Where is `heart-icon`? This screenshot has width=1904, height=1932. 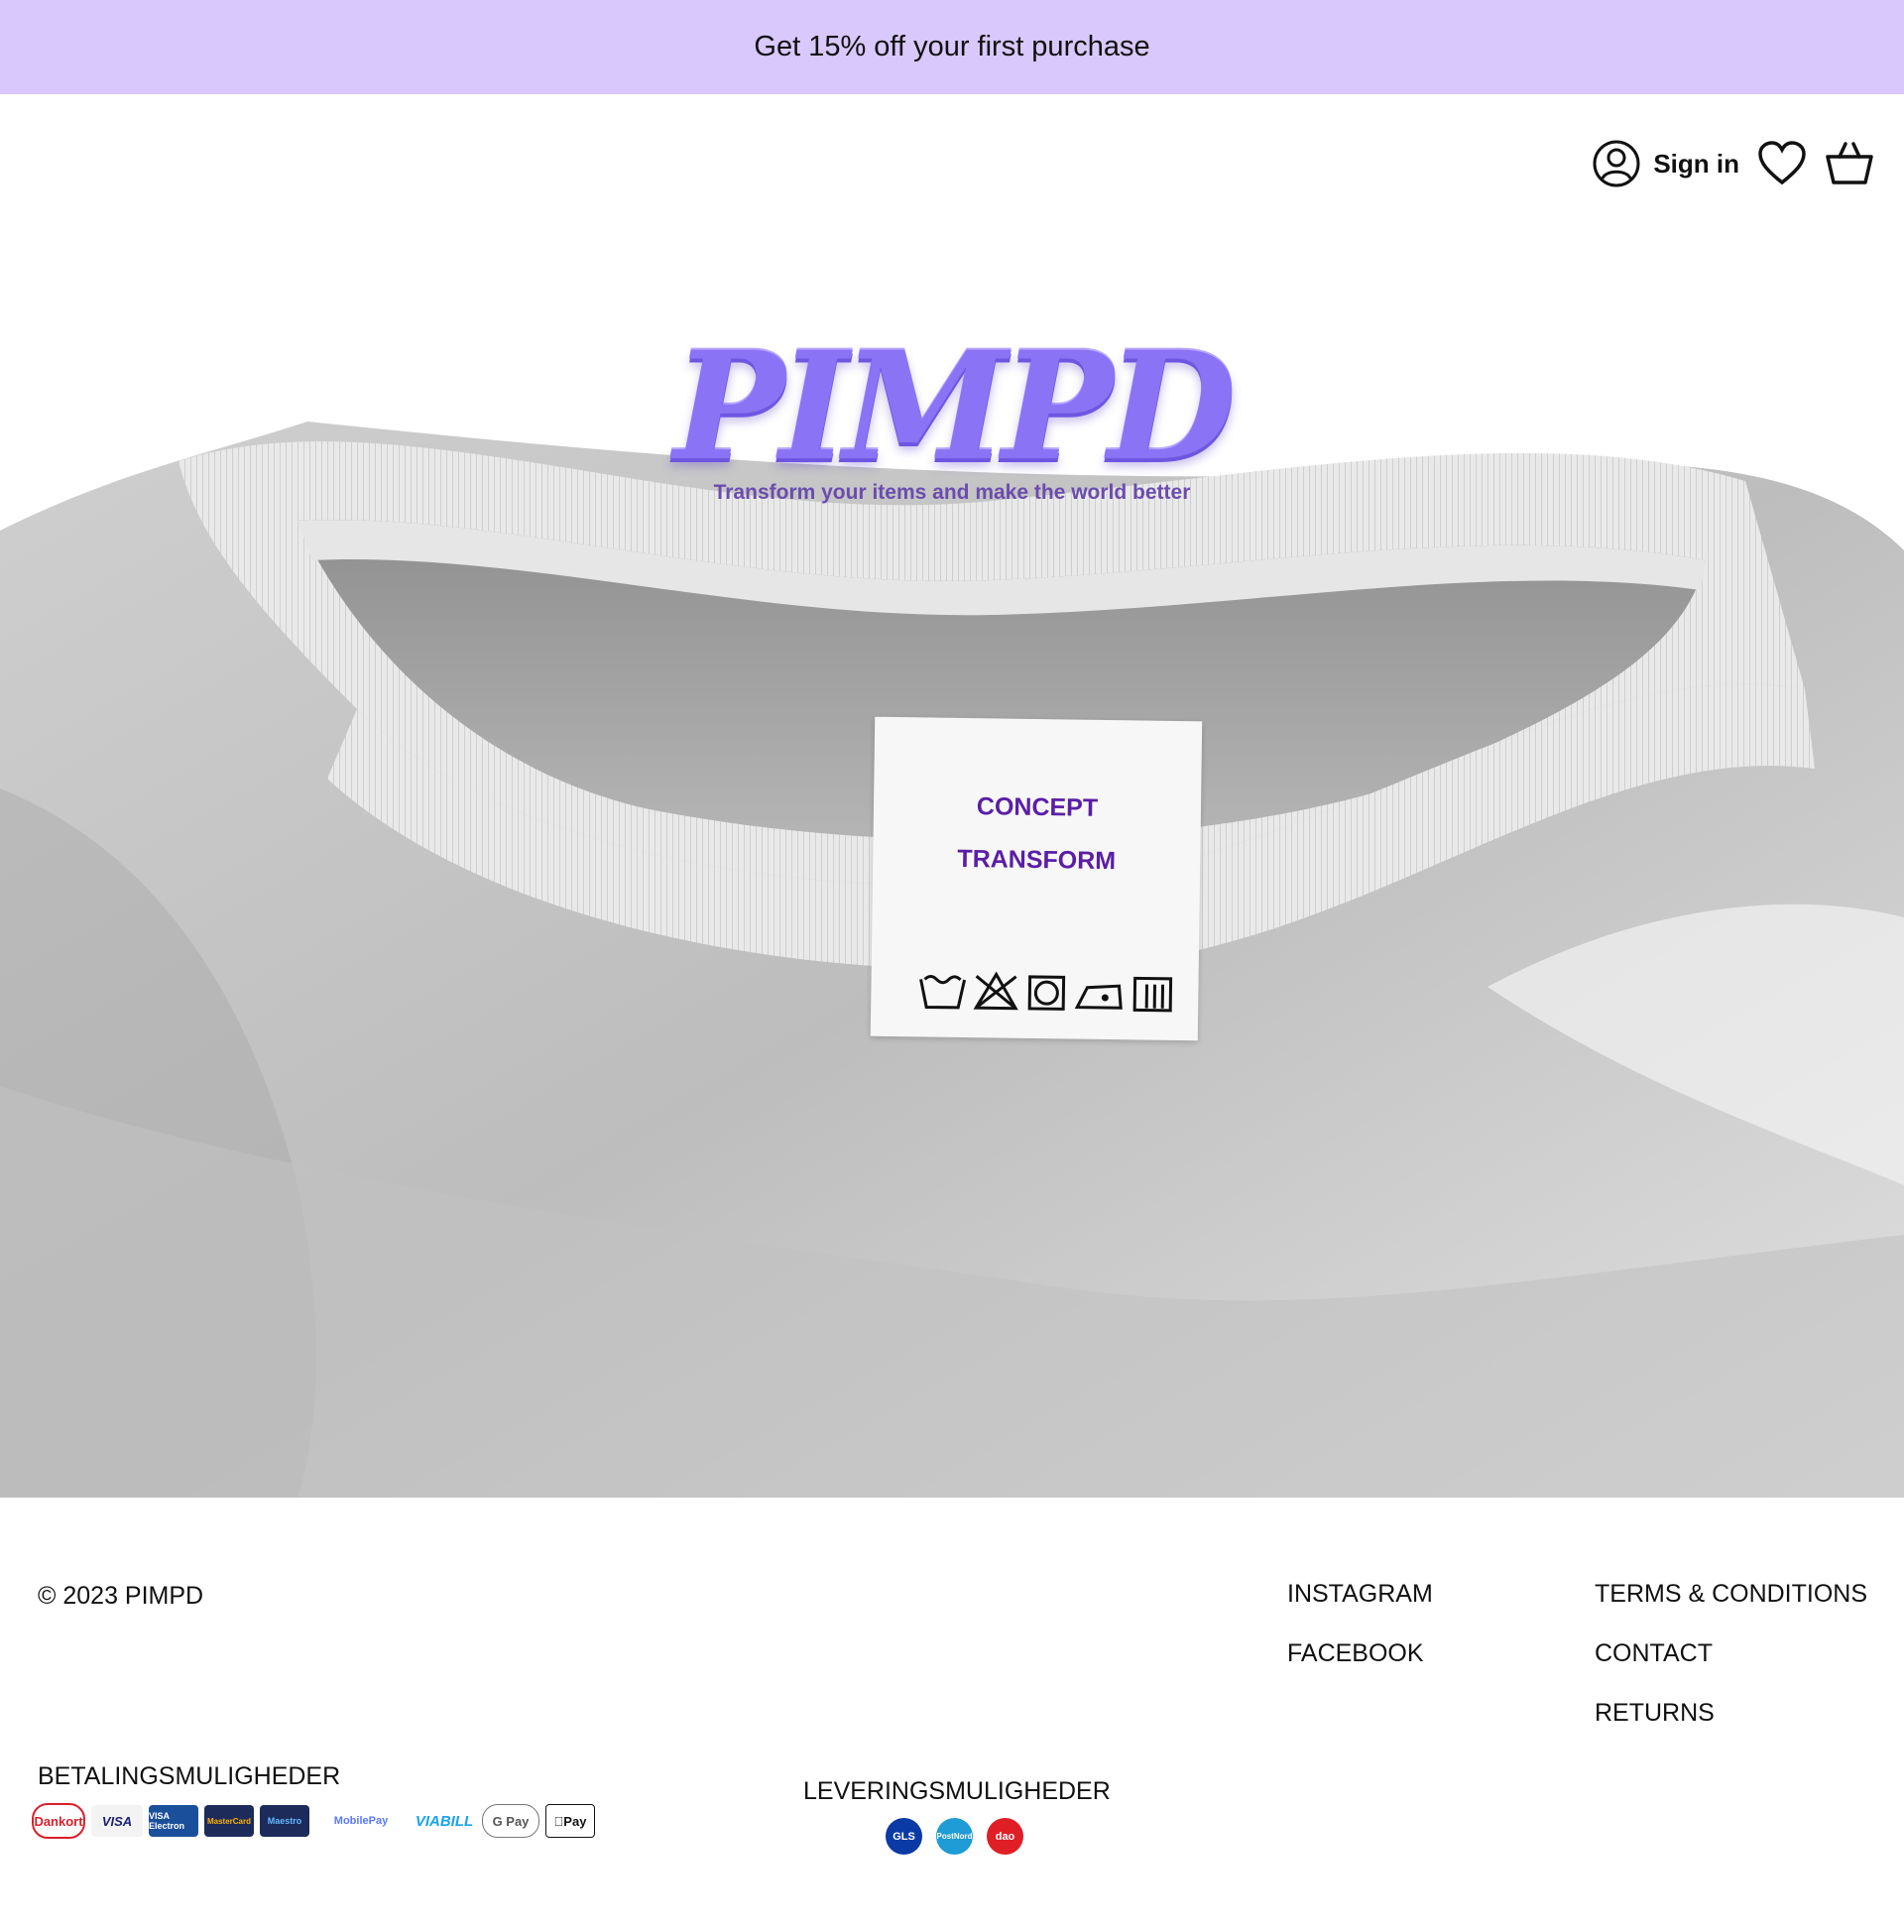
heart-icon is located at coordinates (1782, 163).